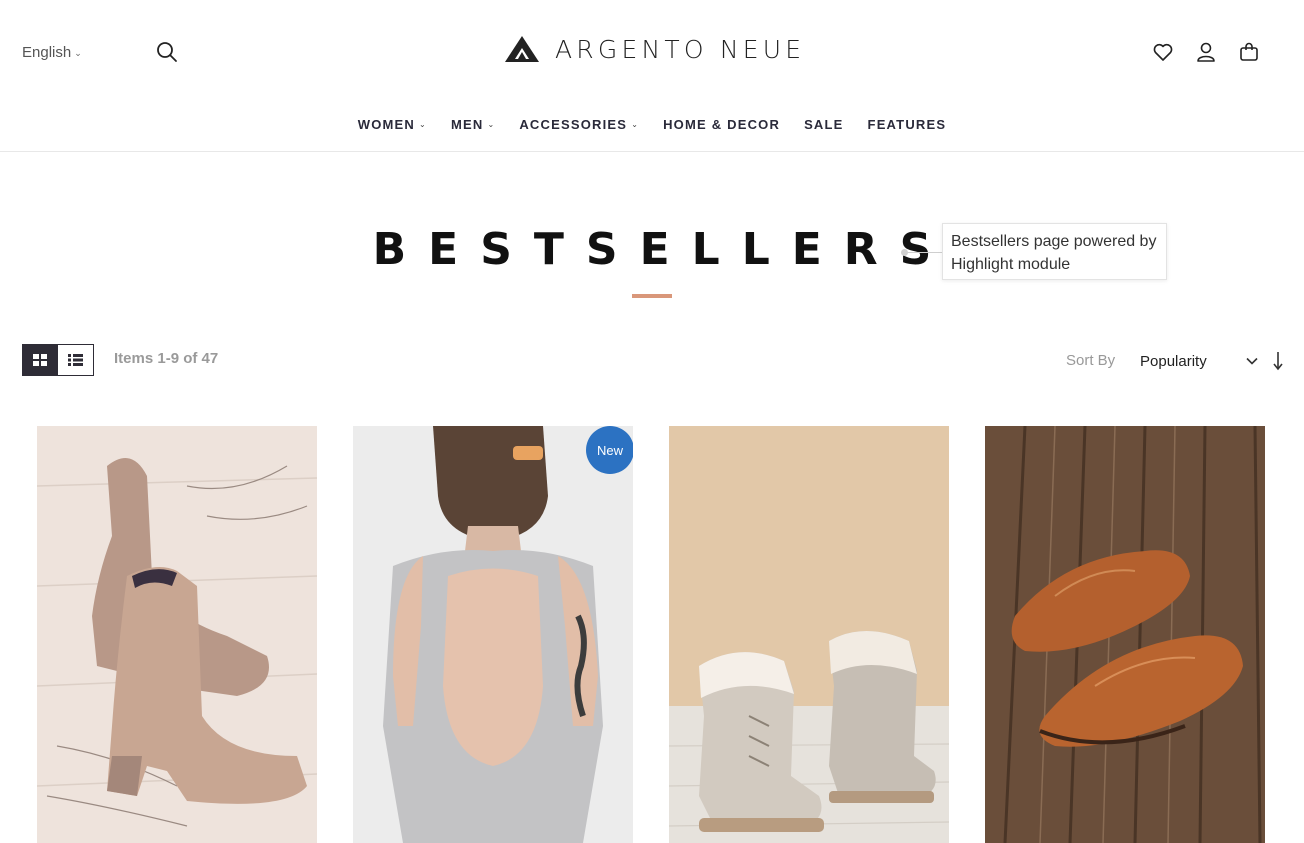 The image size is (1304, 843). Describe the element at coordinates (1249, 52) in the screenshot. I see `bag-icon` at that location.